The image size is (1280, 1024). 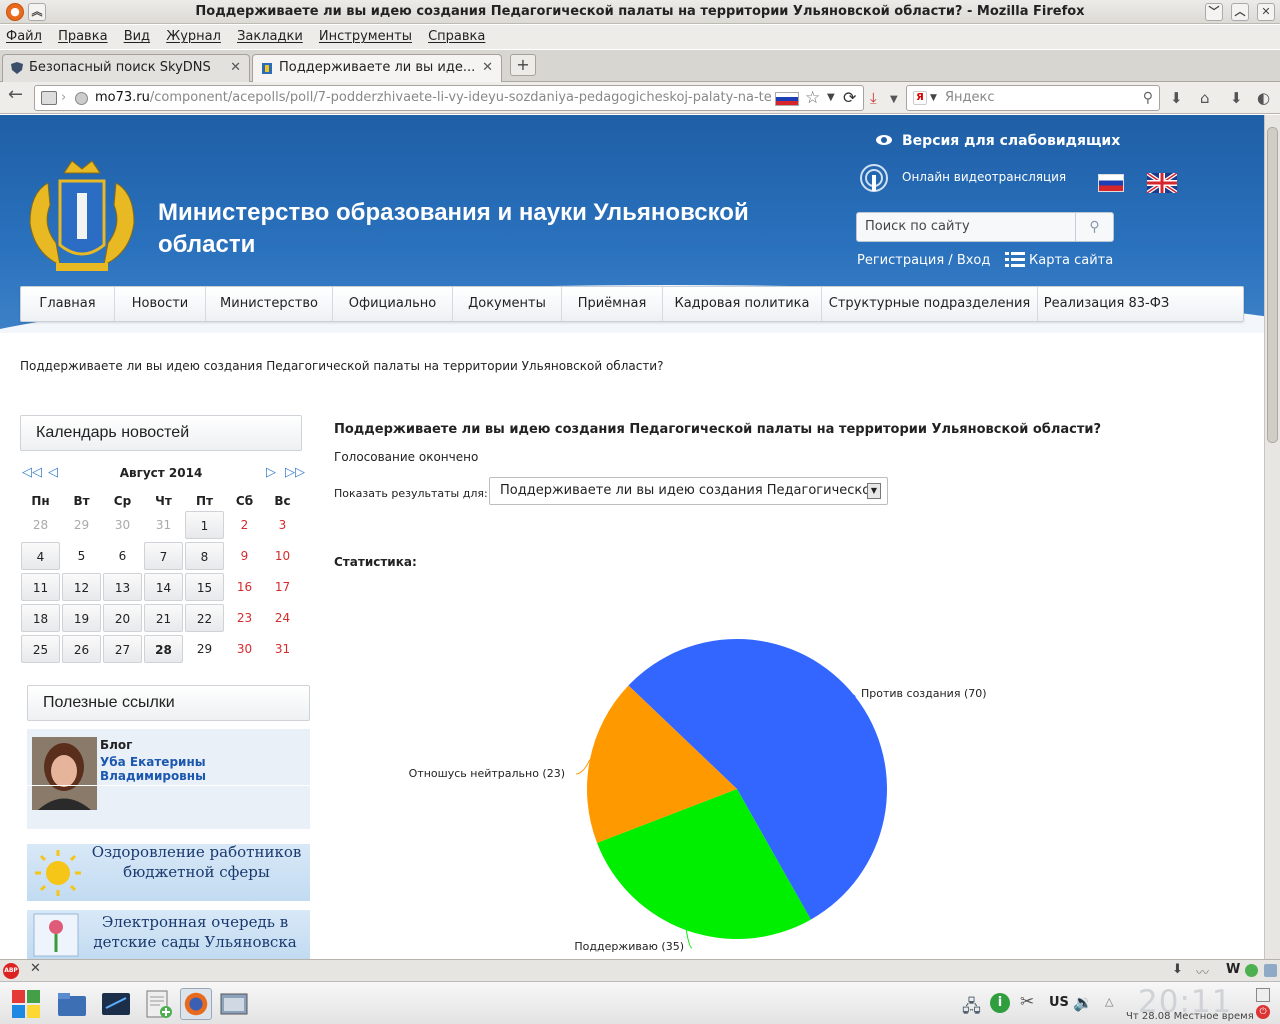 What do you see at coordinates (122, 618) in the screenshot?
I see `calendar-day: 20` at bounding box center [122, 618].